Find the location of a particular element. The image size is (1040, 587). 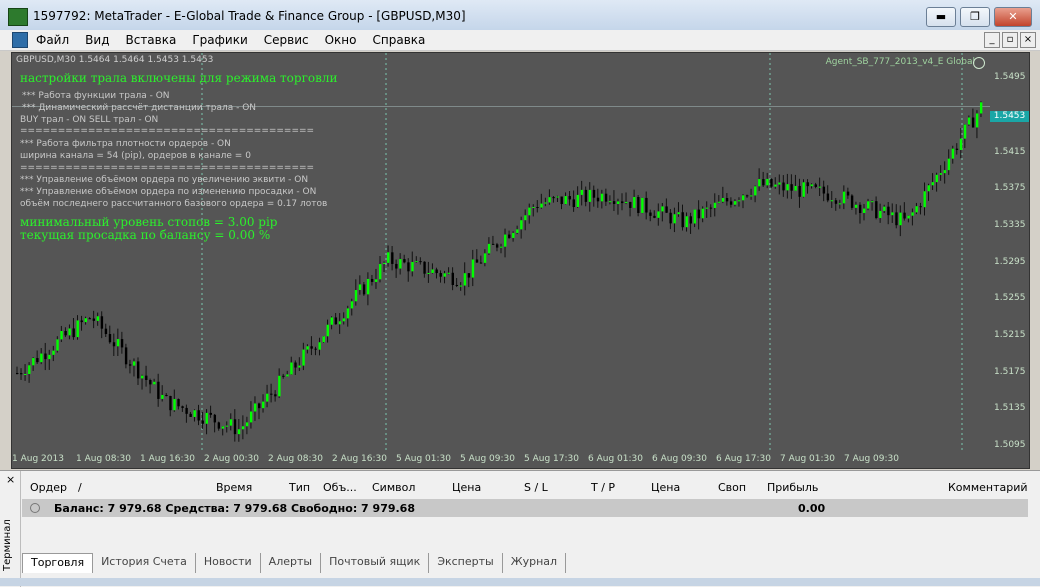

time-tick: 7 Aug 01:30 is located at coordinates (807, 459).